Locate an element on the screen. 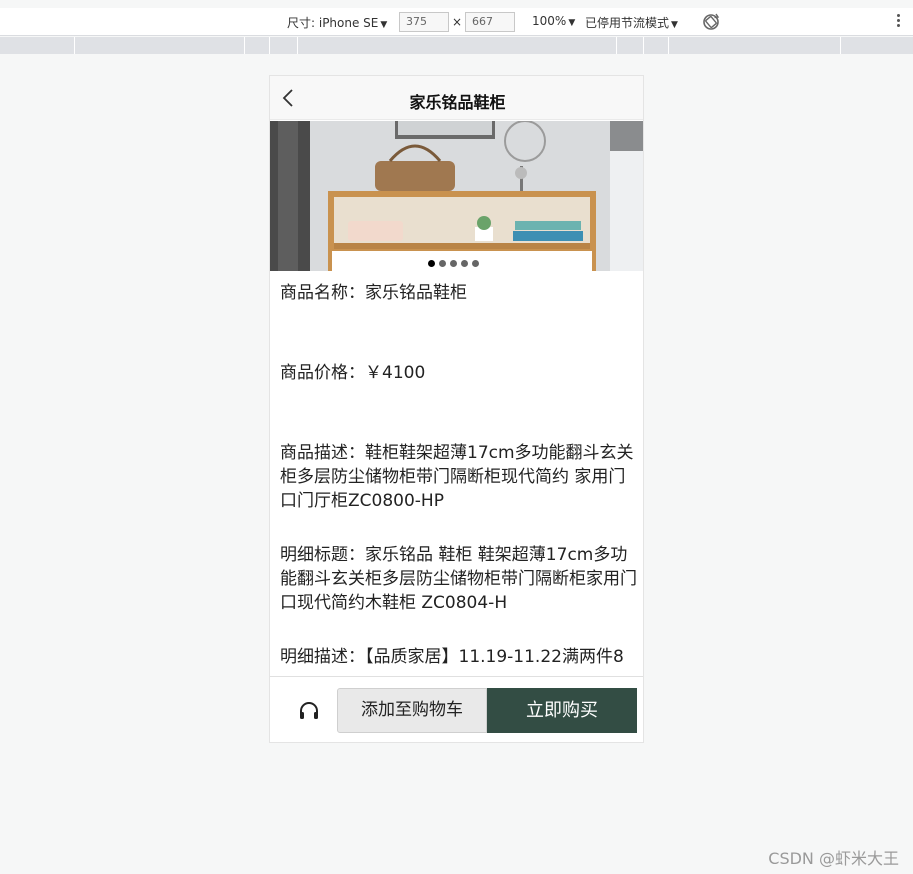  product-desc-label: 商品描述： is located at coordinates (322, 453).